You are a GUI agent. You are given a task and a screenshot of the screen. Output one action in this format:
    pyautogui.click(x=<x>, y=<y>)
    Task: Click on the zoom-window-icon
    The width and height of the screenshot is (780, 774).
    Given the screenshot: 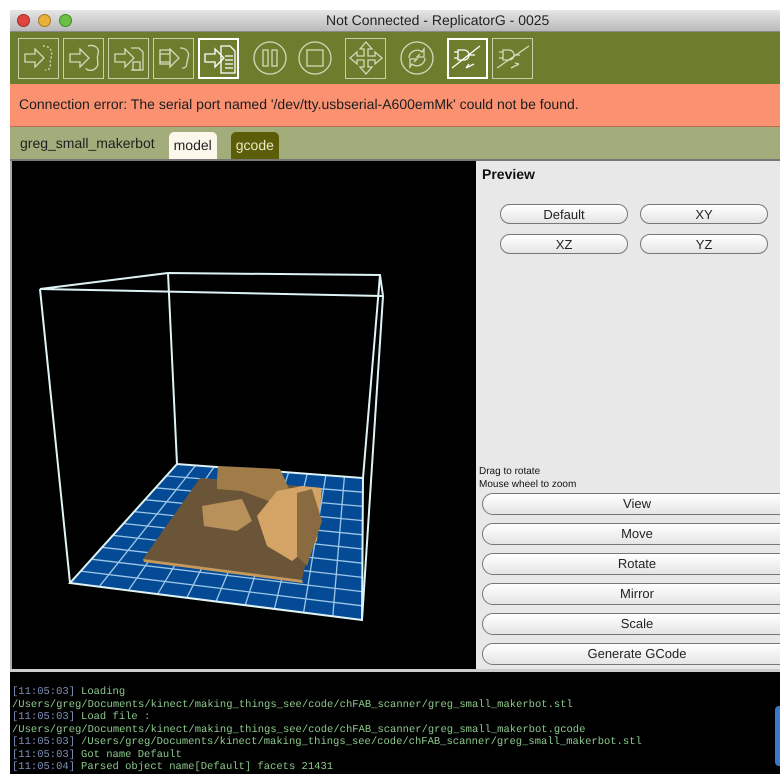 What is the action you would take?
    pyautogui.click(x=65, y=20)
    